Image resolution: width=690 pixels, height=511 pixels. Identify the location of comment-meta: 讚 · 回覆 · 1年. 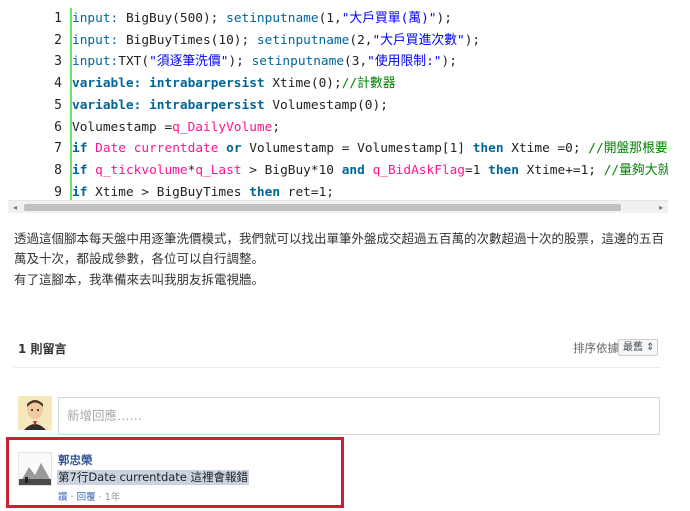
(89, 496).